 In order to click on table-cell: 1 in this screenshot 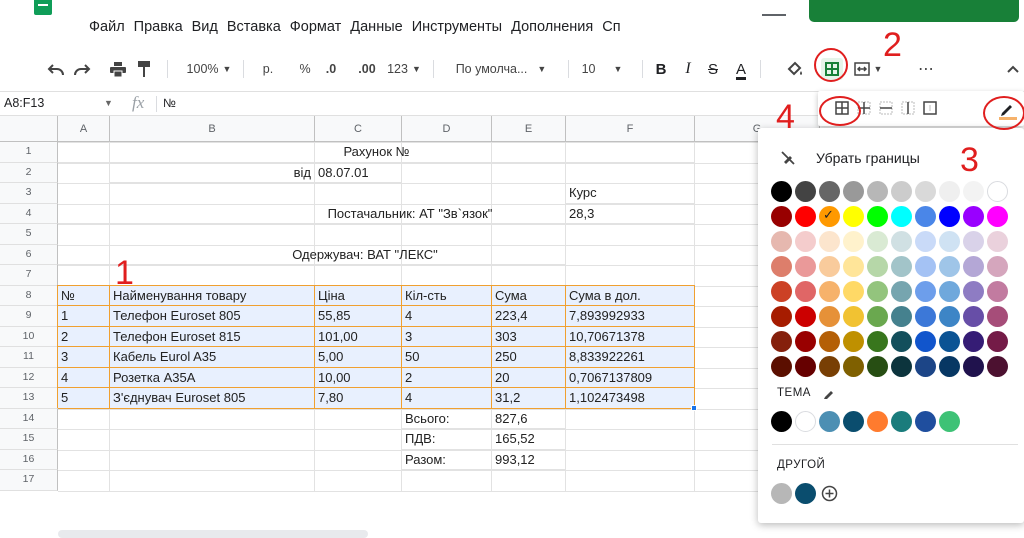, I will do `click(84, 316)`.